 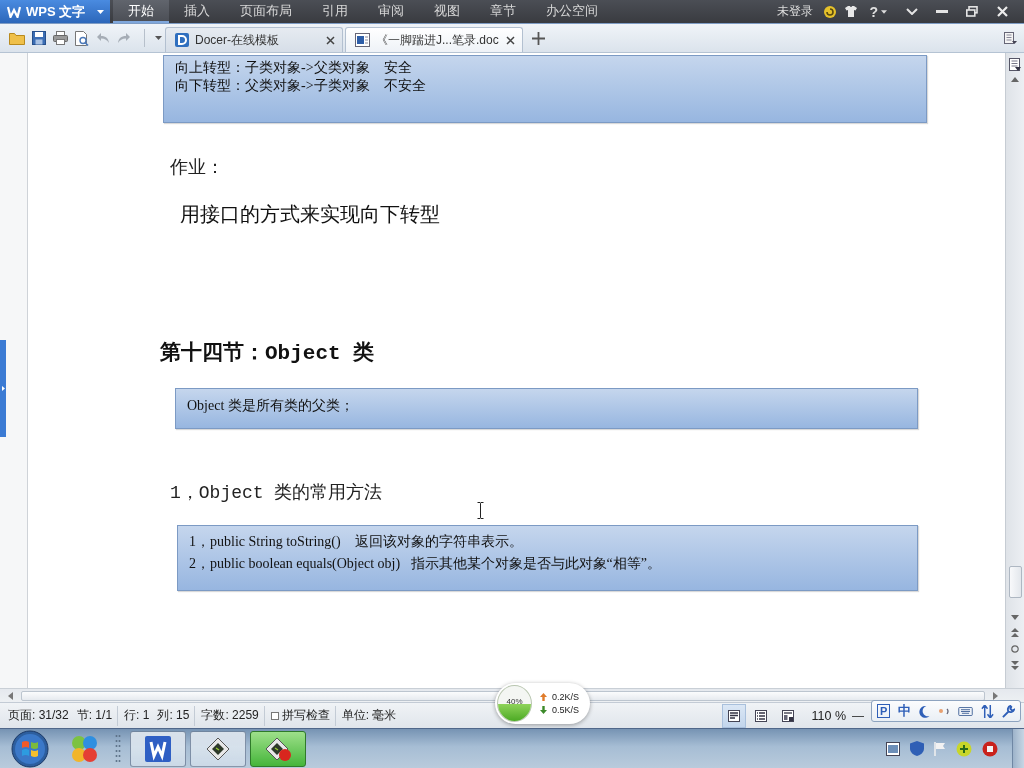 I want to click on upload-arrow-icon, so click(x=543, y=697).